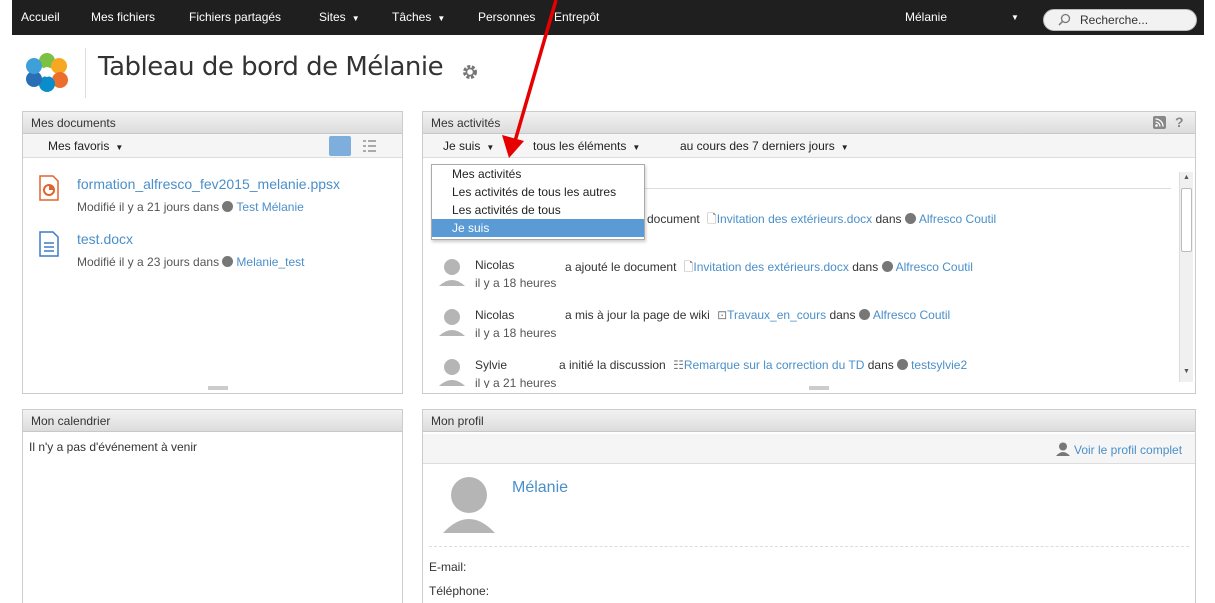  Describe the element at coordinates (1179, 122) in the screenshot. I see `help-icon: ?` at that location.